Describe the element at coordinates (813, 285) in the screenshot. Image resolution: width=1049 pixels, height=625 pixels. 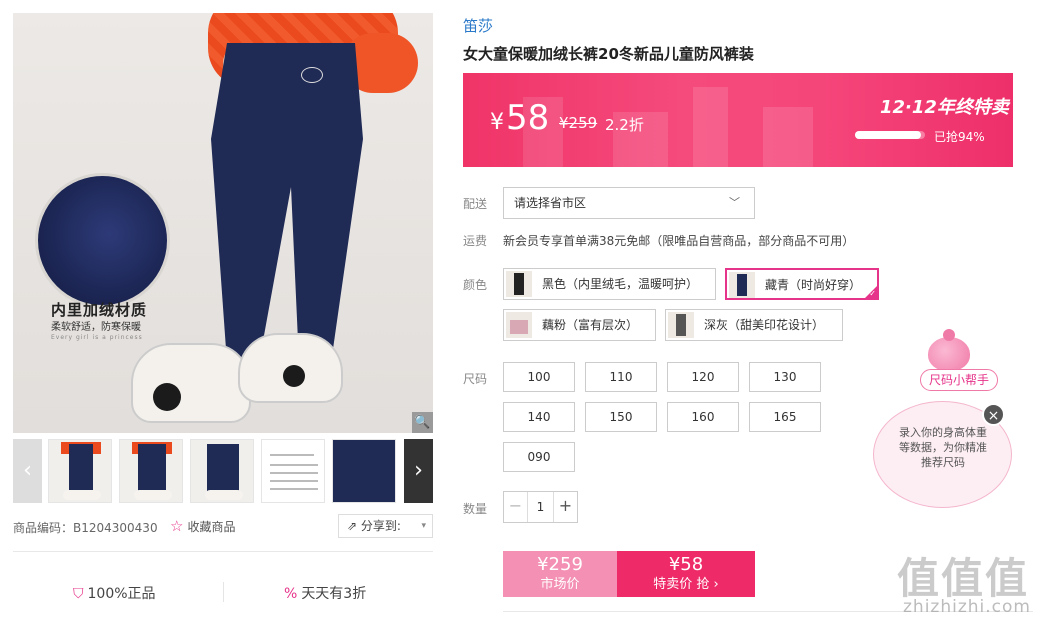
I see `color-option-label: 藏青（时尚好穿）` at that location.